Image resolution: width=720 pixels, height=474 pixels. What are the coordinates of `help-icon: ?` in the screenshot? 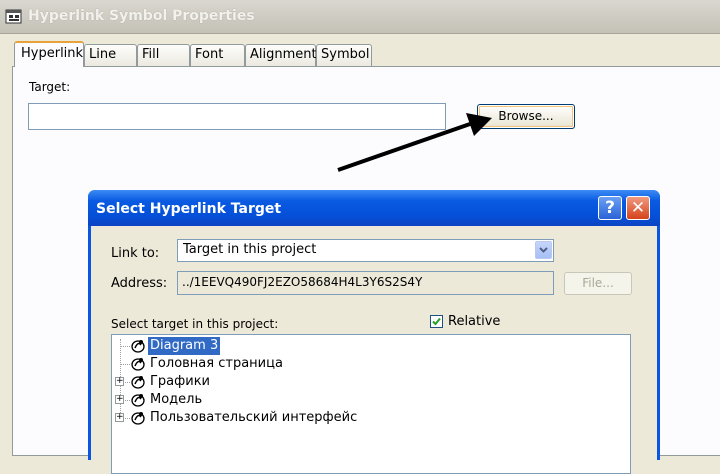 It's located at (610, 208).